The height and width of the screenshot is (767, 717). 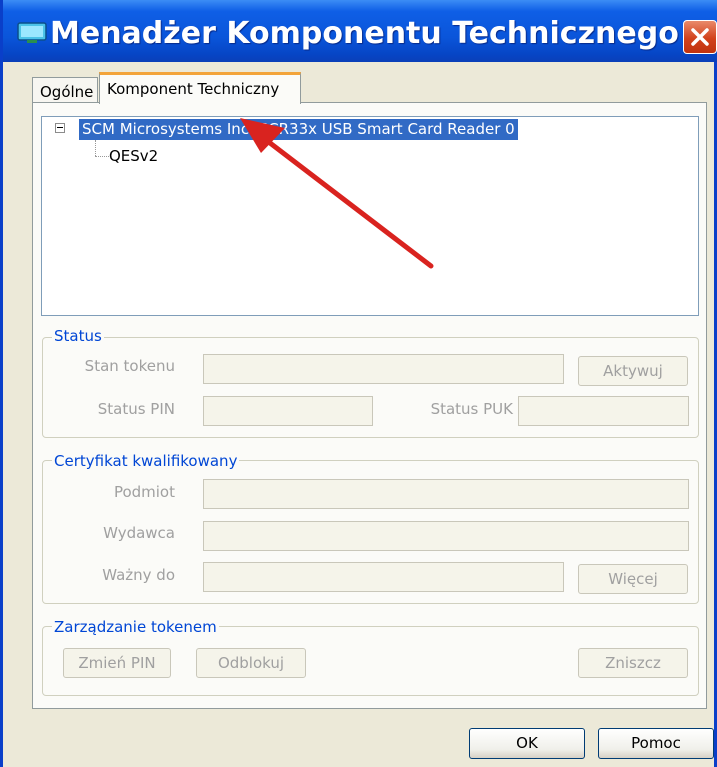 I want to click on puk-status-label: Status PUK, so click(x=471, y=409).